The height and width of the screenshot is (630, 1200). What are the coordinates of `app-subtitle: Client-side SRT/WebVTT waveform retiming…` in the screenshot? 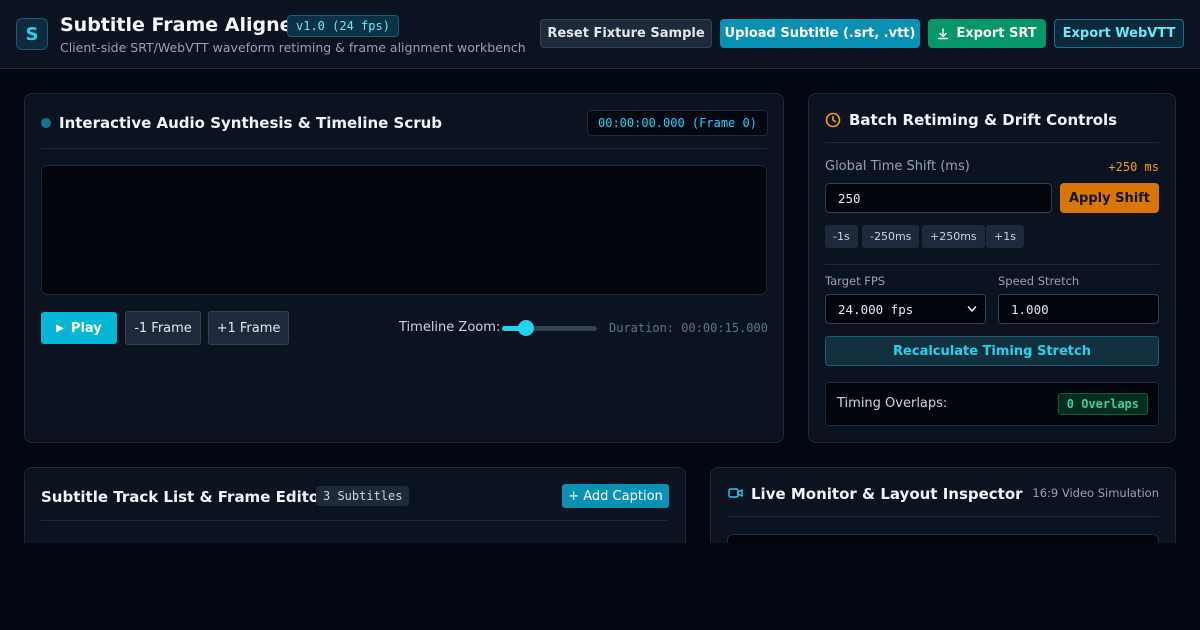 It's located at (293, 47).